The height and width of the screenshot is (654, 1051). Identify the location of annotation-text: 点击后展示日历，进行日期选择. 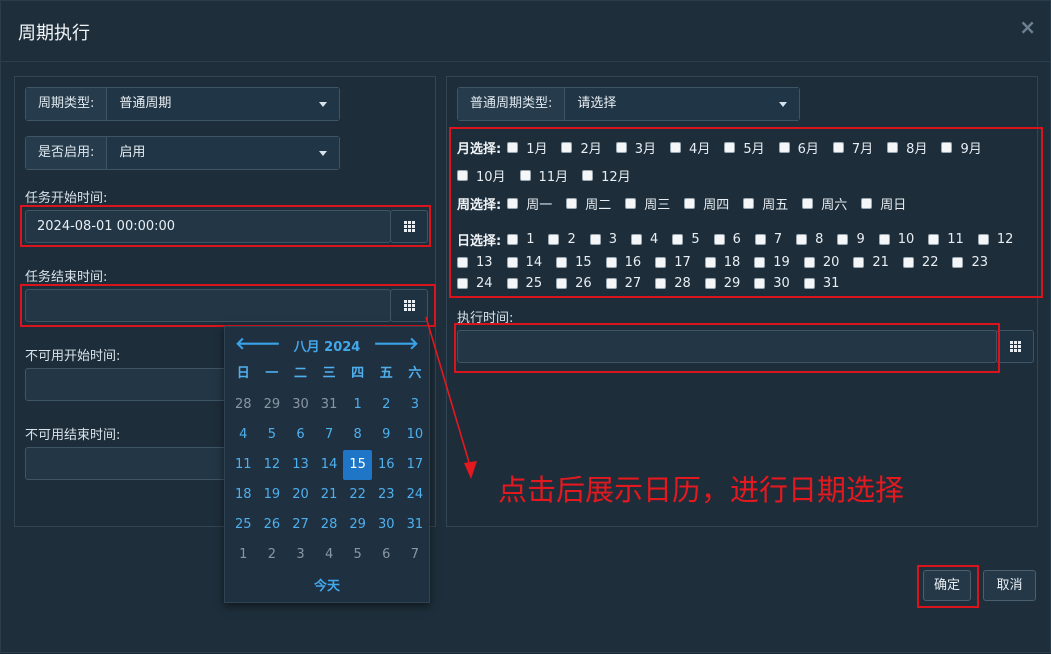
(701, 490).